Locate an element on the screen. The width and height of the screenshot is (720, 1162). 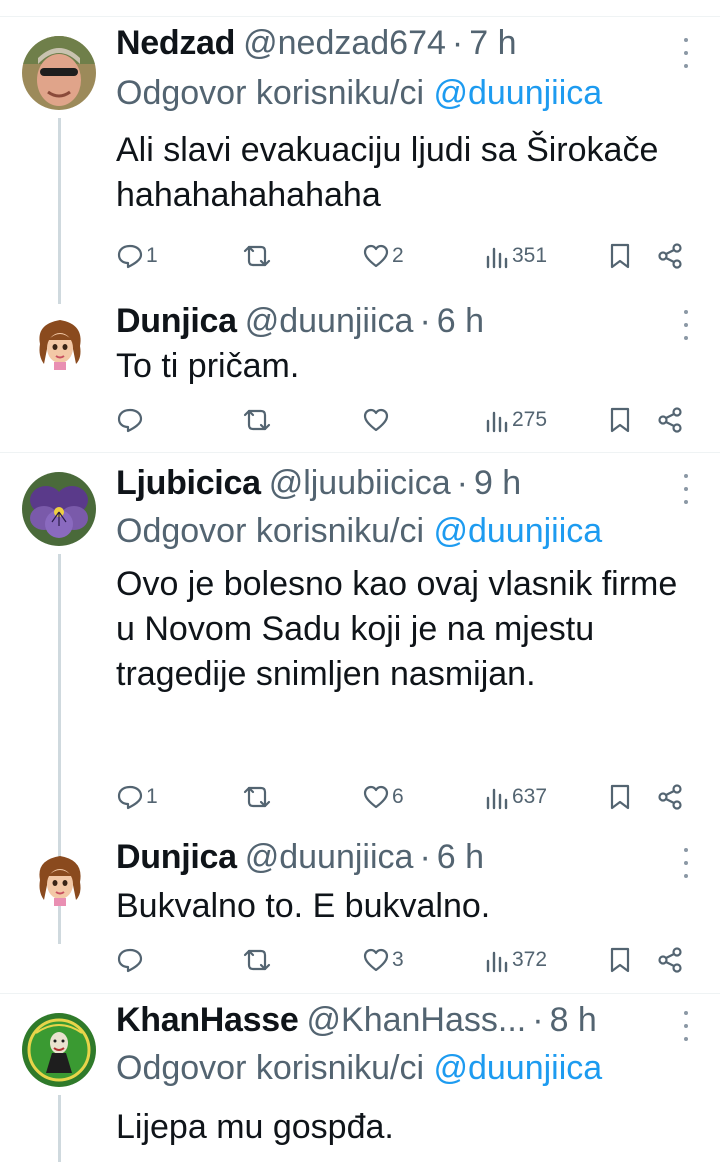
action-bar: 1 6 637 is located at coordinates (403, 797).